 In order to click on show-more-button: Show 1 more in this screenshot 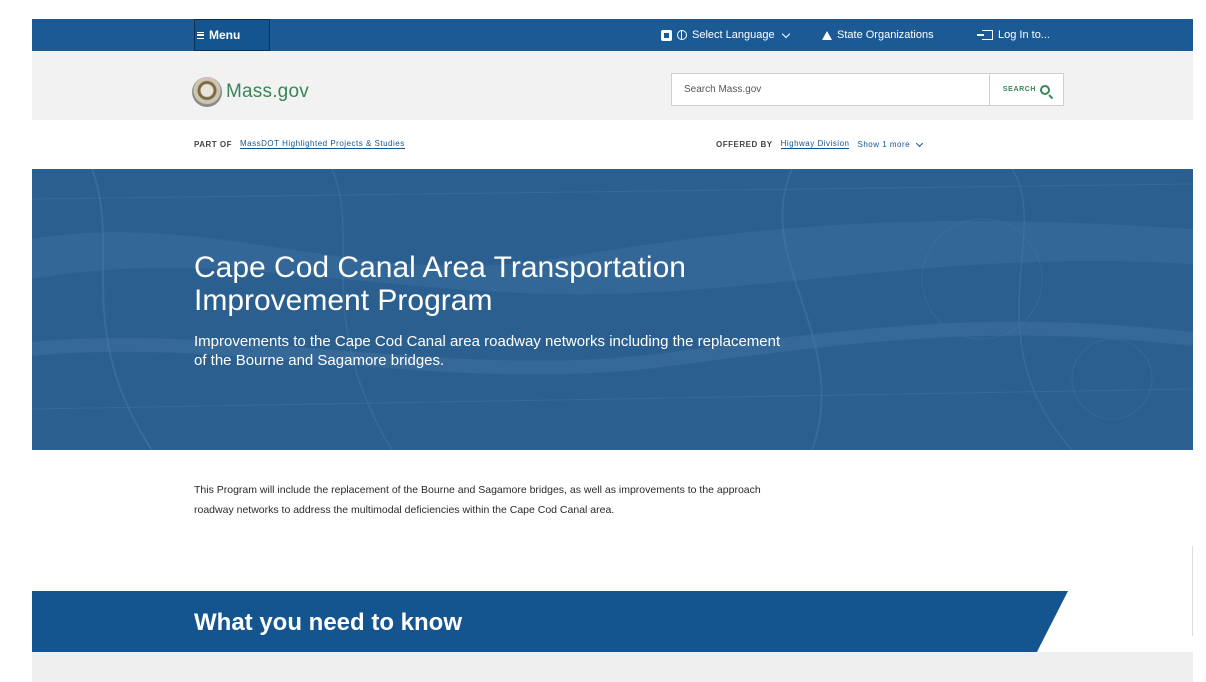, I will do `click(890, 144)`.